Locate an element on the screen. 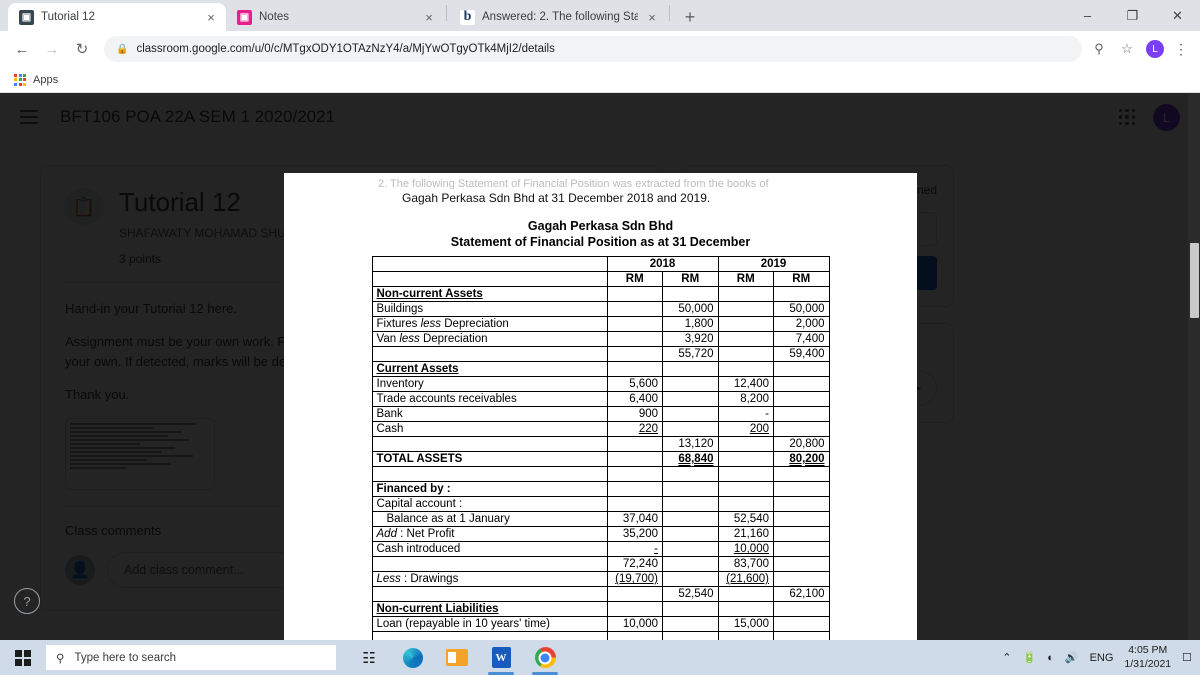  clock: 4:05 PM 1/31/2021 is located at coordinates (1147, 657).